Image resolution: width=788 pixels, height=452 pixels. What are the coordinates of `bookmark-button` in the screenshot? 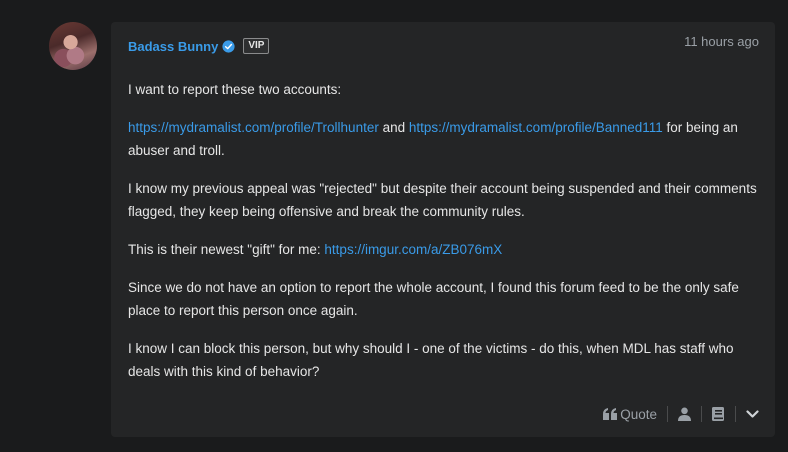 It's located at (718, 414).